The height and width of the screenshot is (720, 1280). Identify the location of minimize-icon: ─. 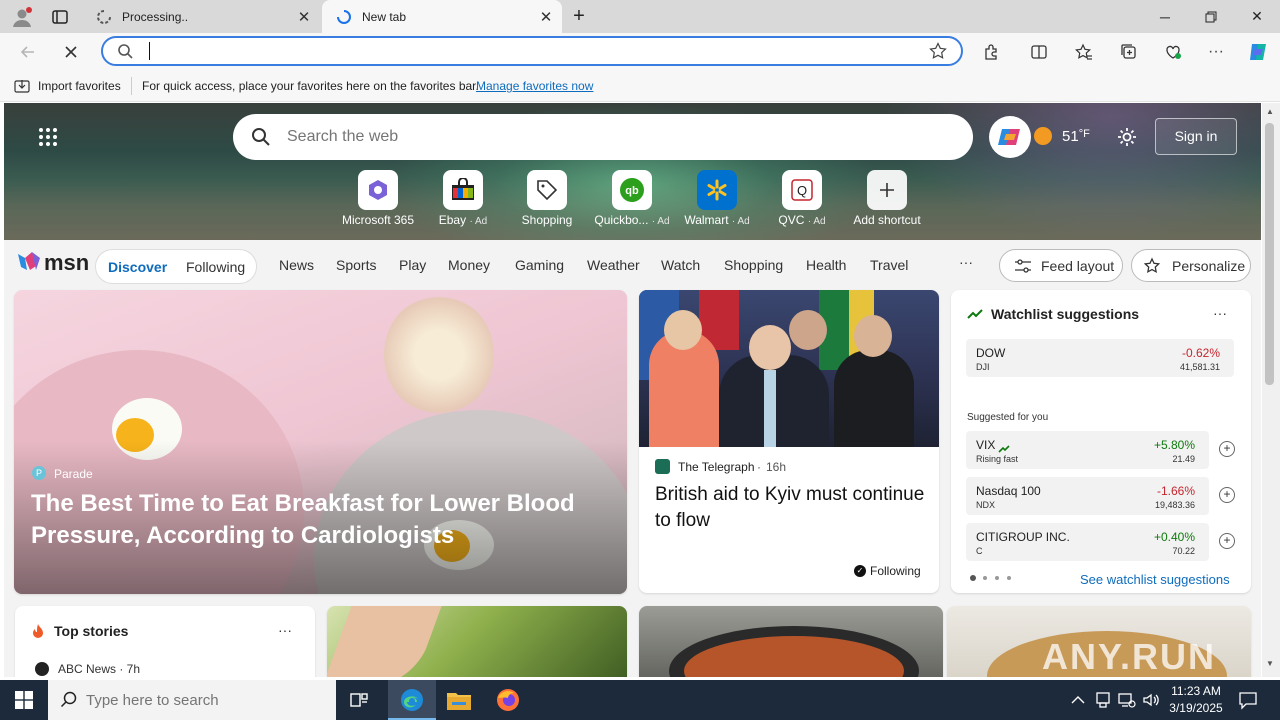
(1165, 16).